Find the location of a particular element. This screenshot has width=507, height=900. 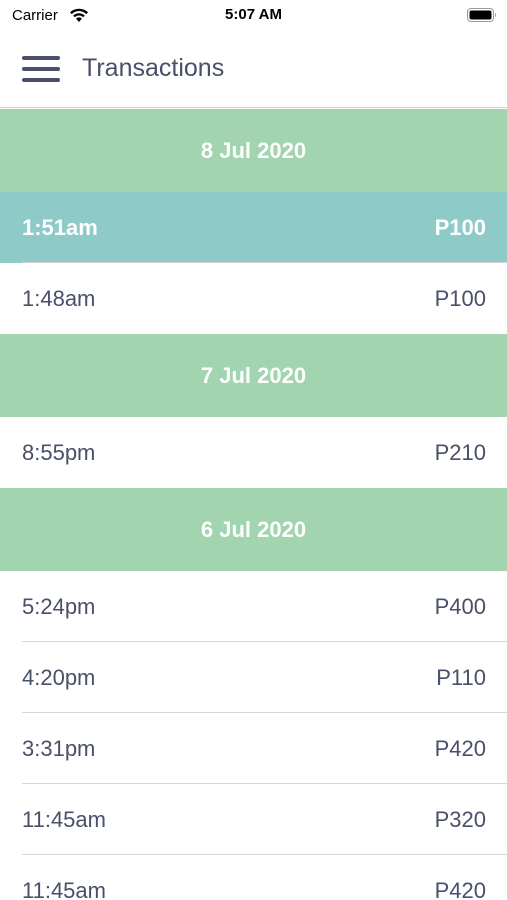

transaction-row: 8:55pm P210 is located at coordinates (253, 452).